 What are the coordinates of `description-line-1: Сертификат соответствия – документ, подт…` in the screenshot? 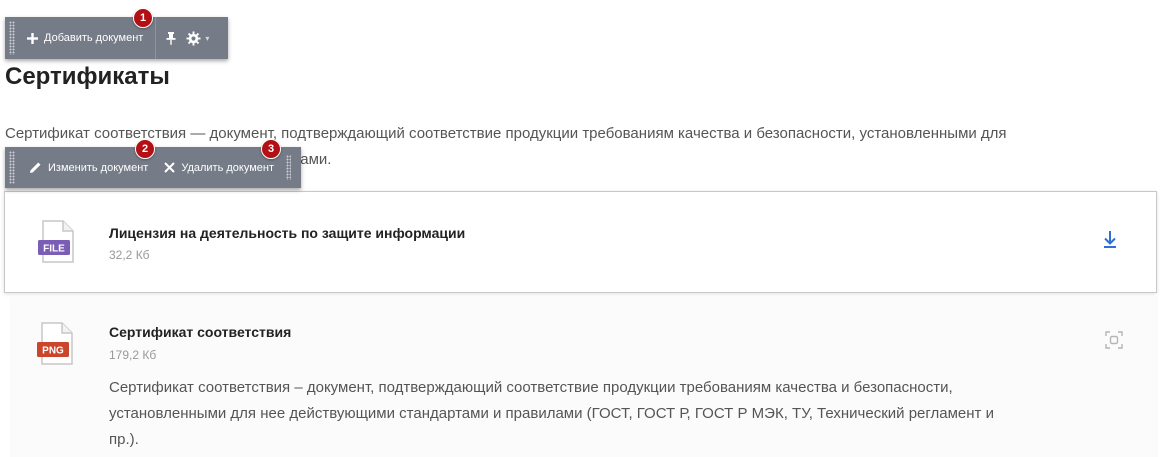 It's located at (531, 387).